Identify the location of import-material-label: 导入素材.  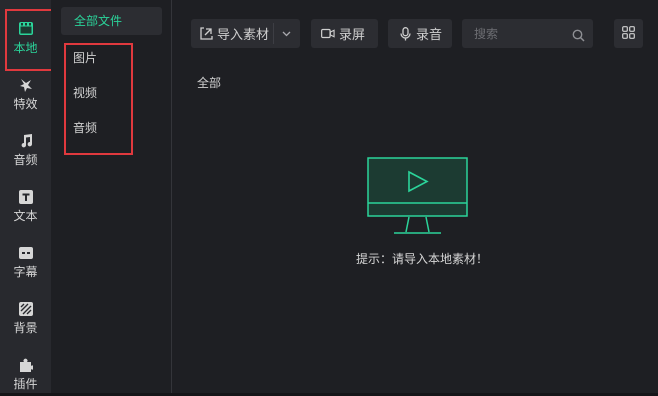
(243, 35).